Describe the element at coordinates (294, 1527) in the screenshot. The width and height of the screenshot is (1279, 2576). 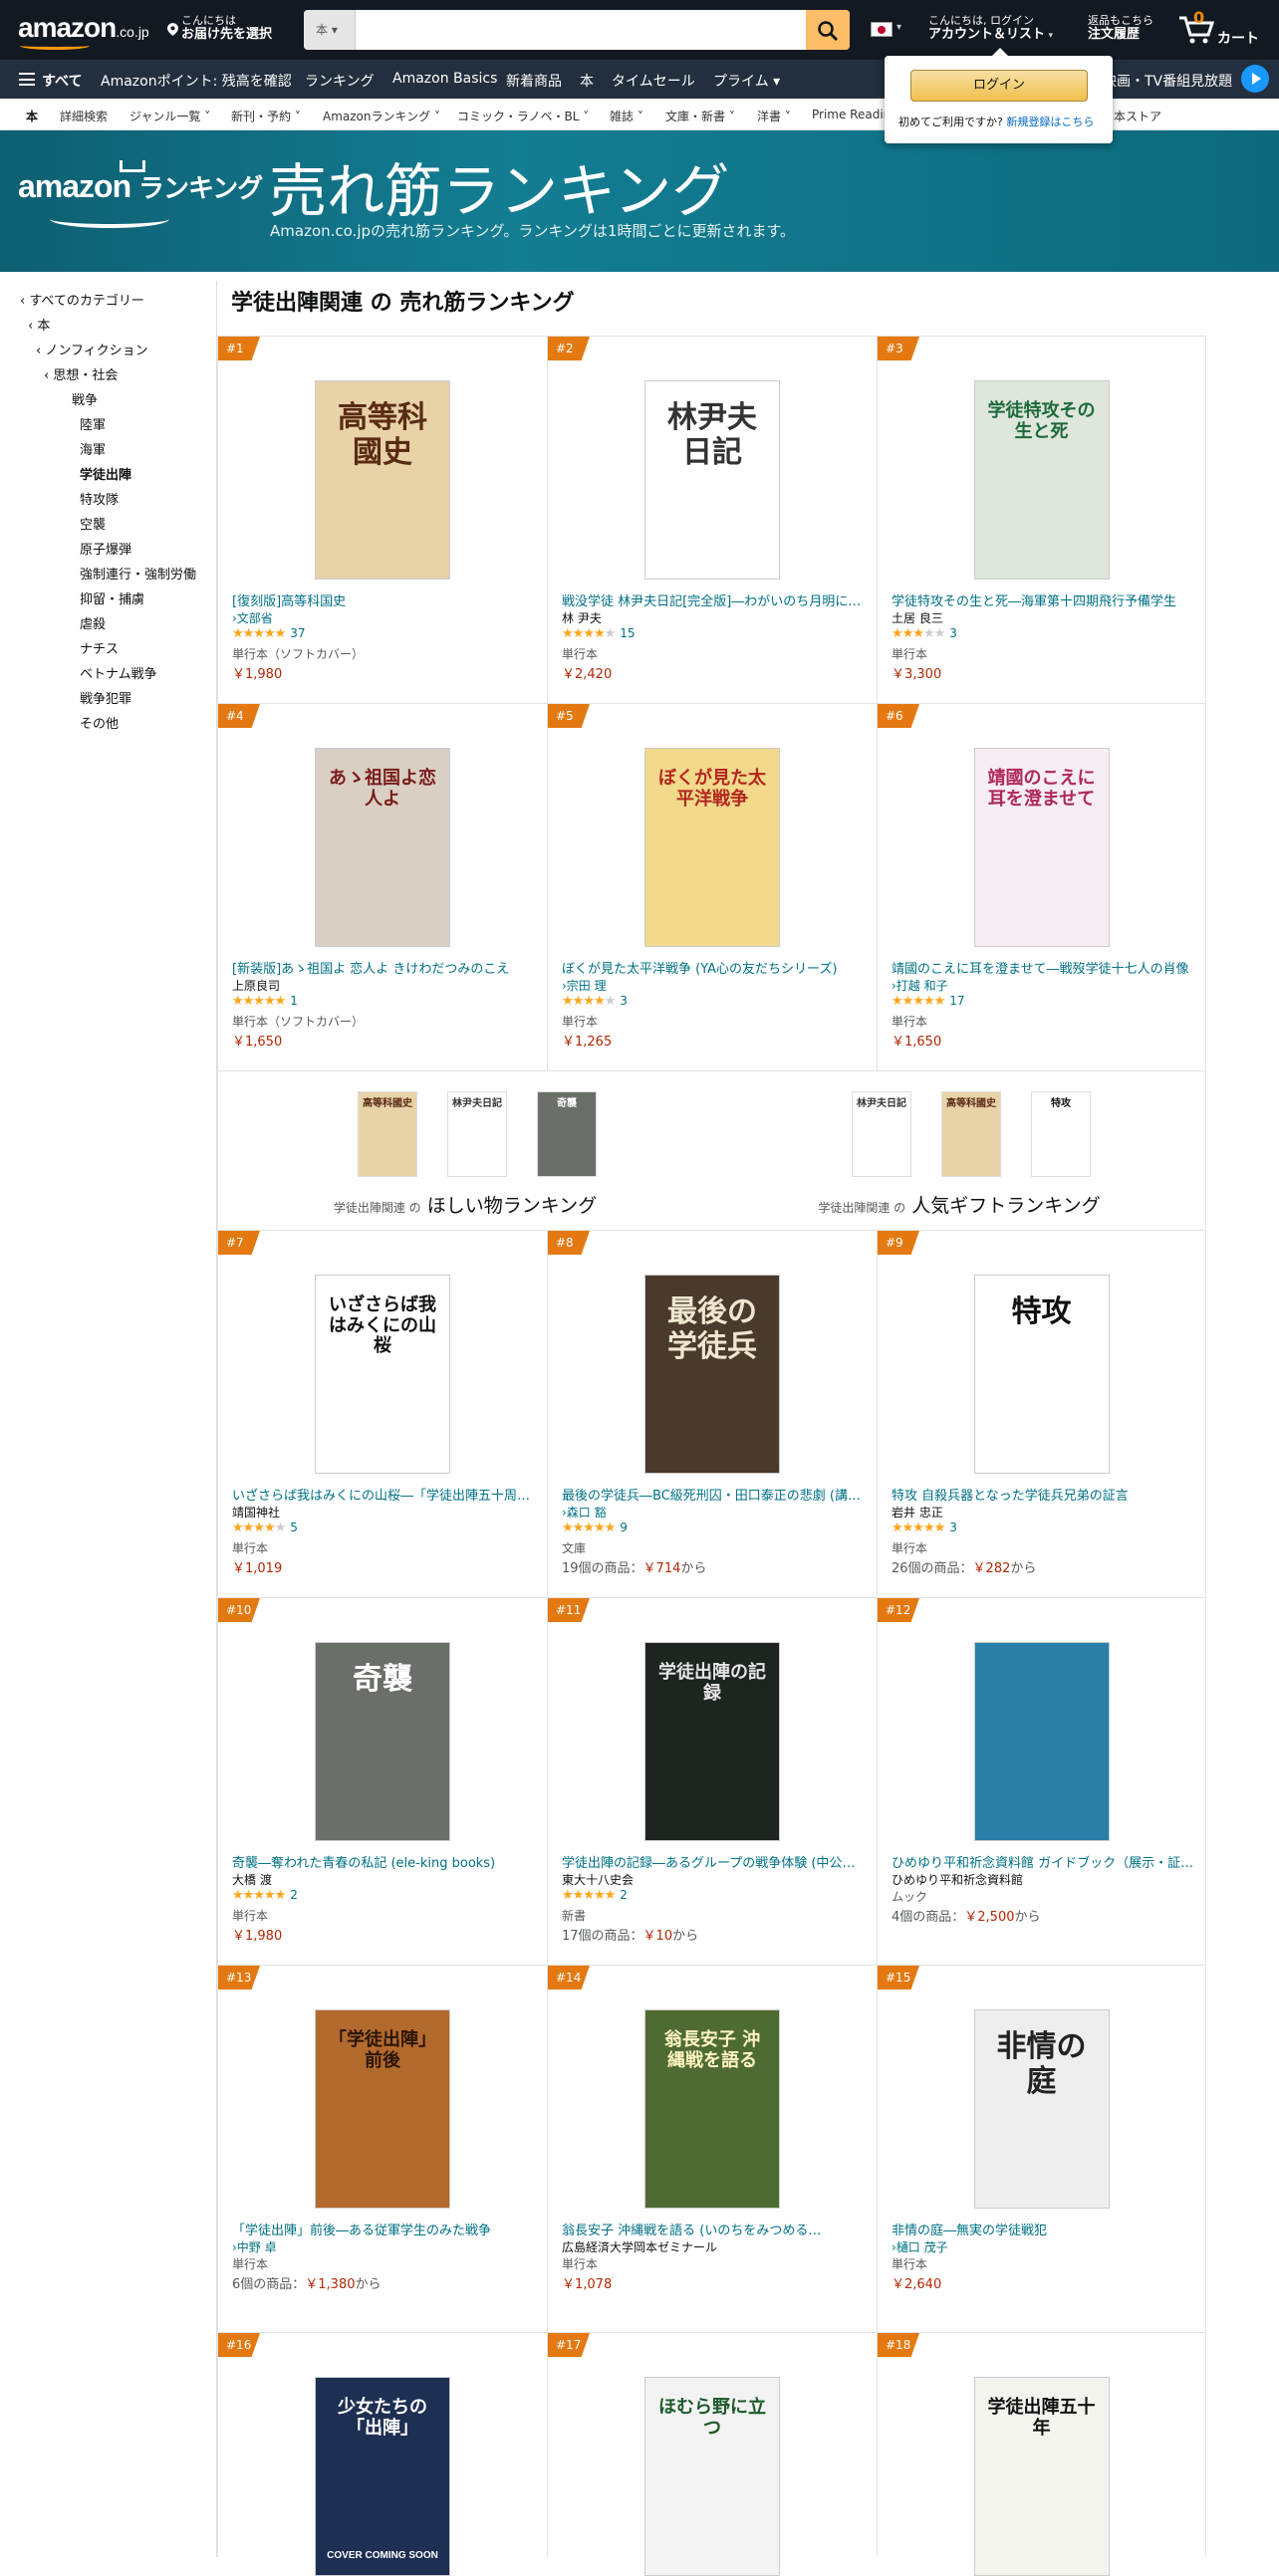
I see `review-count: 5` at that location.